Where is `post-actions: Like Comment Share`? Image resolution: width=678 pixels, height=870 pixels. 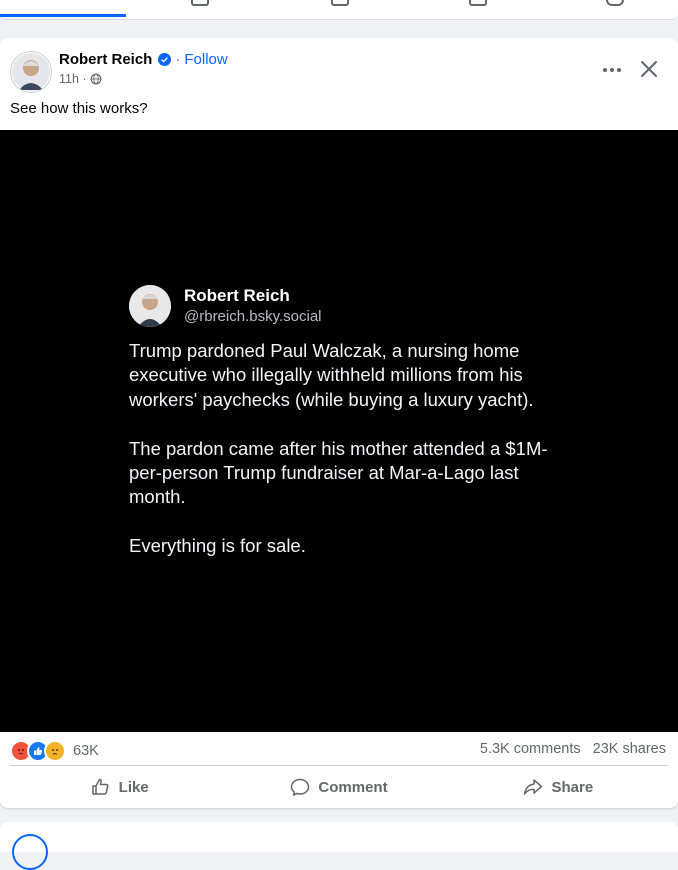
post-actions: Like Comment Share is located at coordinates (339, 787).